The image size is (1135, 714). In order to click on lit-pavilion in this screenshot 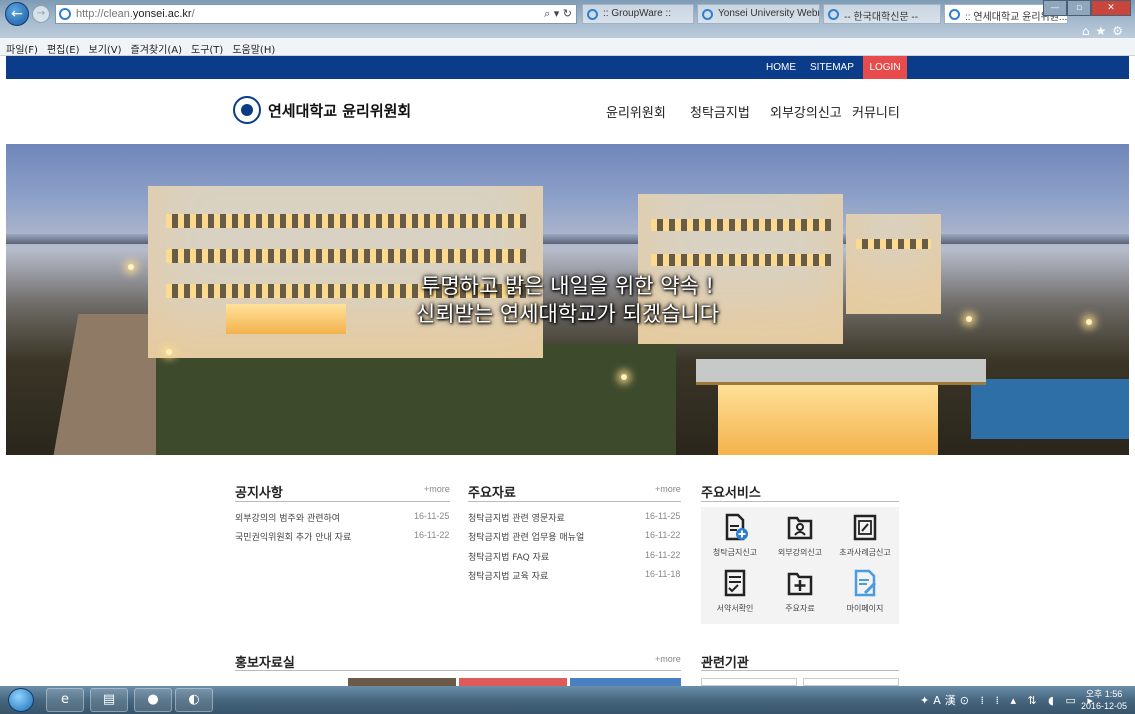, I will do `click(828, 418)`.